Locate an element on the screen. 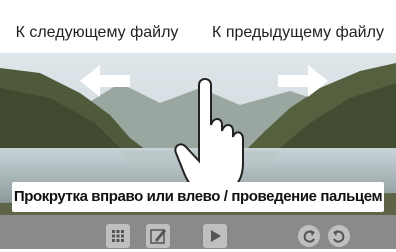 The image size is (396, 252). thumbnail-grid-button is located at coordinates (118, 236).